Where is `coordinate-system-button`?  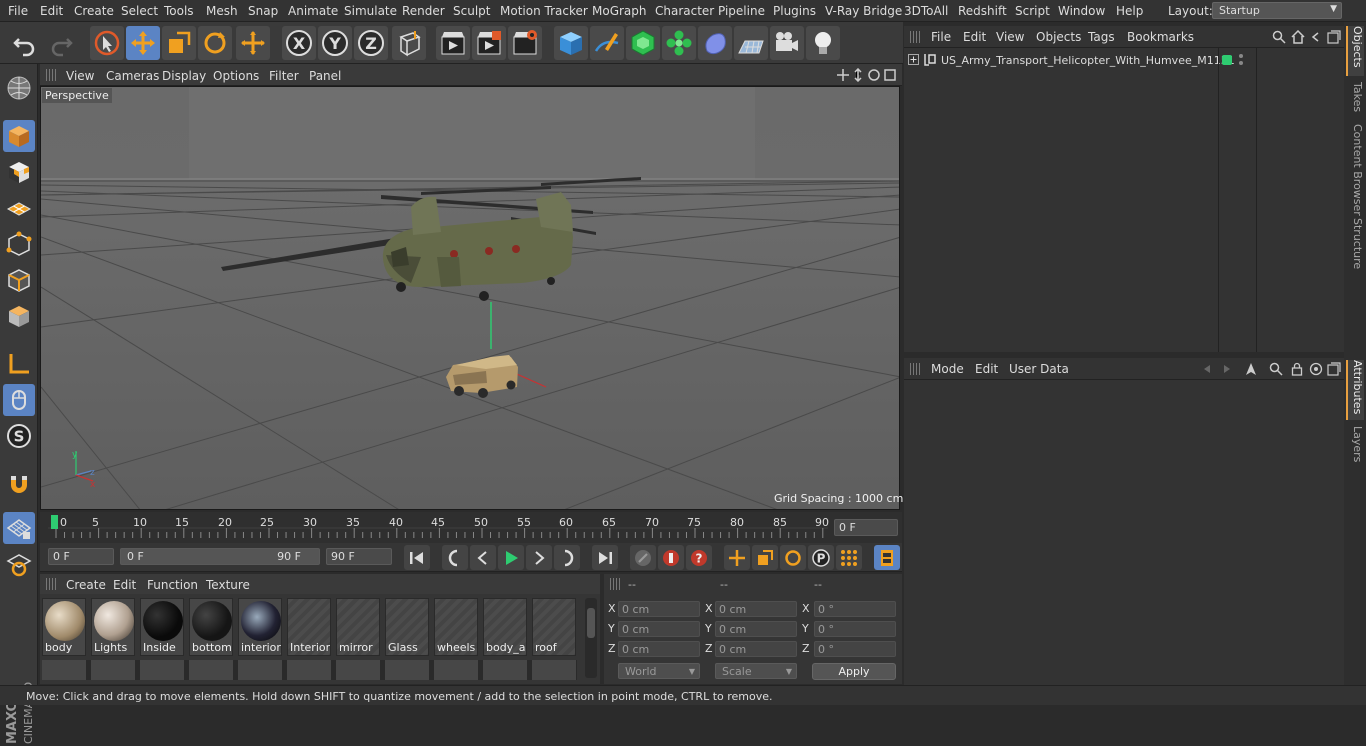 coordinate-system-button is located at coordinates (409, 43).